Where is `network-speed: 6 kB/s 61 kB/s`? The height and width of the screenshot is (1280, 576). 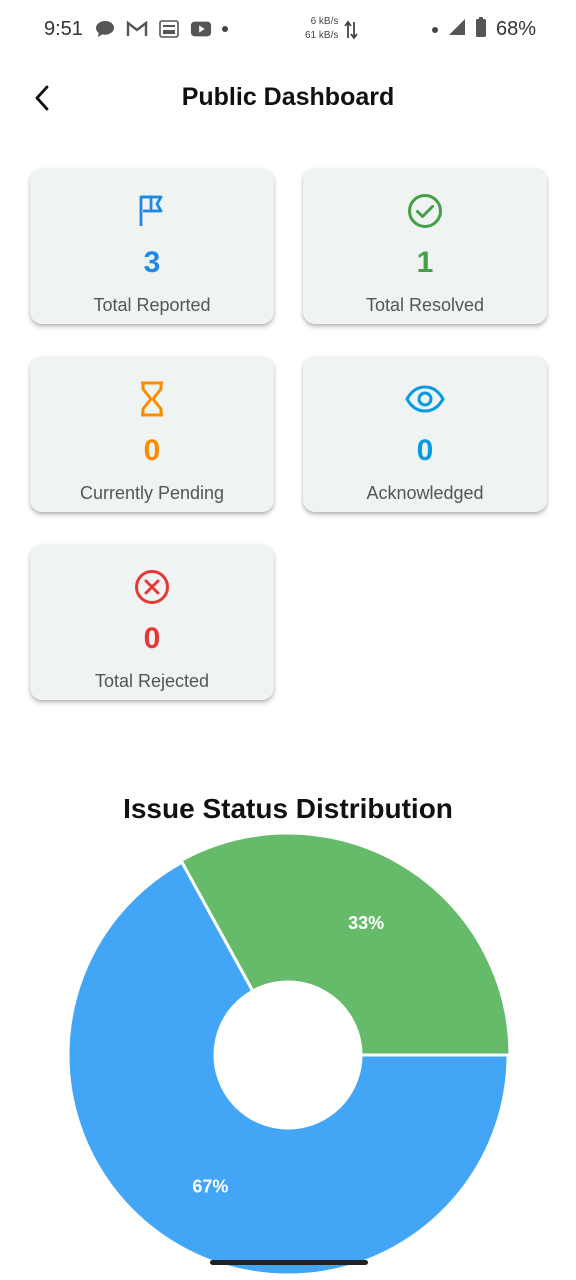 network-speed: 6 kB/s 61 kB/s is located at coordinates (321, 29).